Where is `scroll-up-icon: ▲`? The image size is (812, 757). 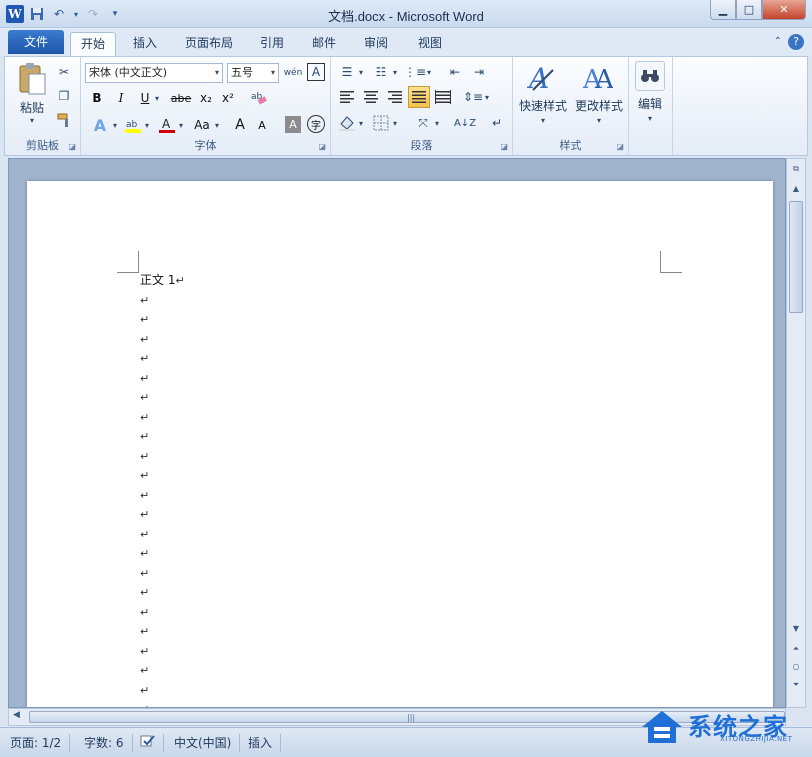
scroll-up-icon: ▲ is located at coordinates (796, 189).